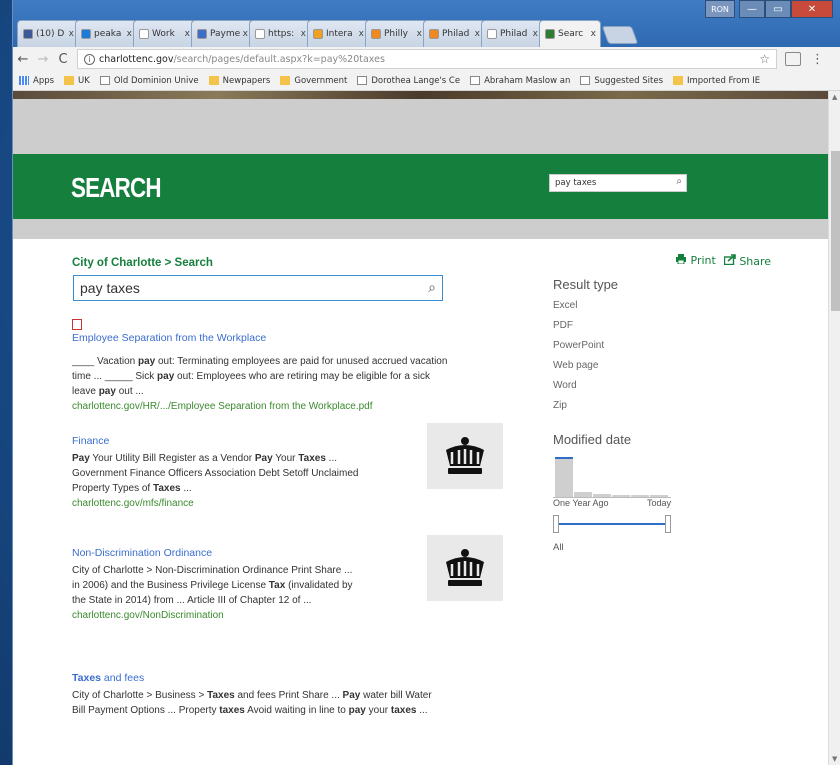 The image size is (840, 765). I want to click on info-icon: i, so click(89, 59).